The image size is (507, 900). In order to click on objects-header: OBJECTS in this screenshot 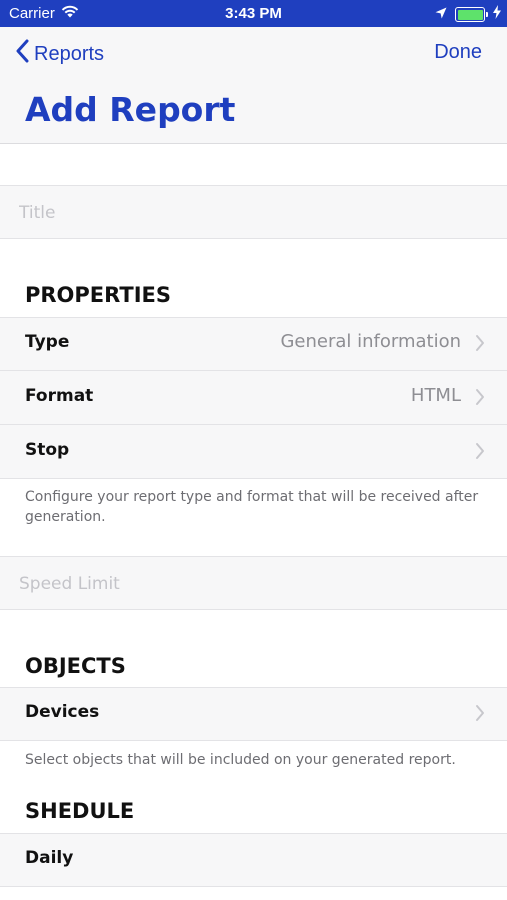, I will do `click(75, 666)`.